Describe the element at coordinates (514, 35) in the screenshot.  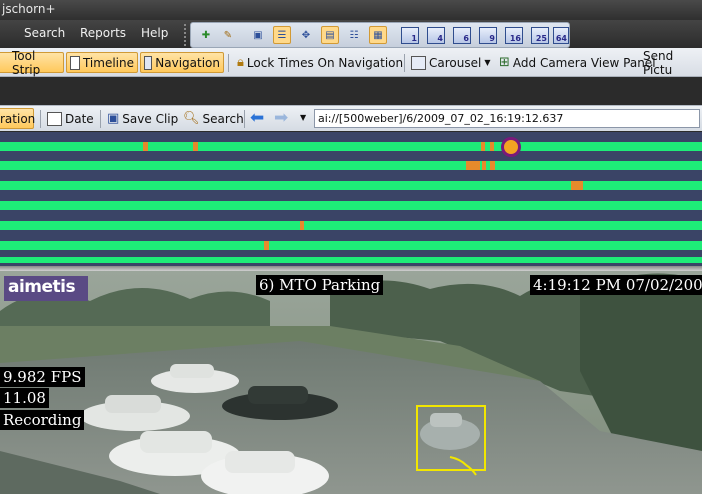
I see `layout-16-button: 16` at that location.